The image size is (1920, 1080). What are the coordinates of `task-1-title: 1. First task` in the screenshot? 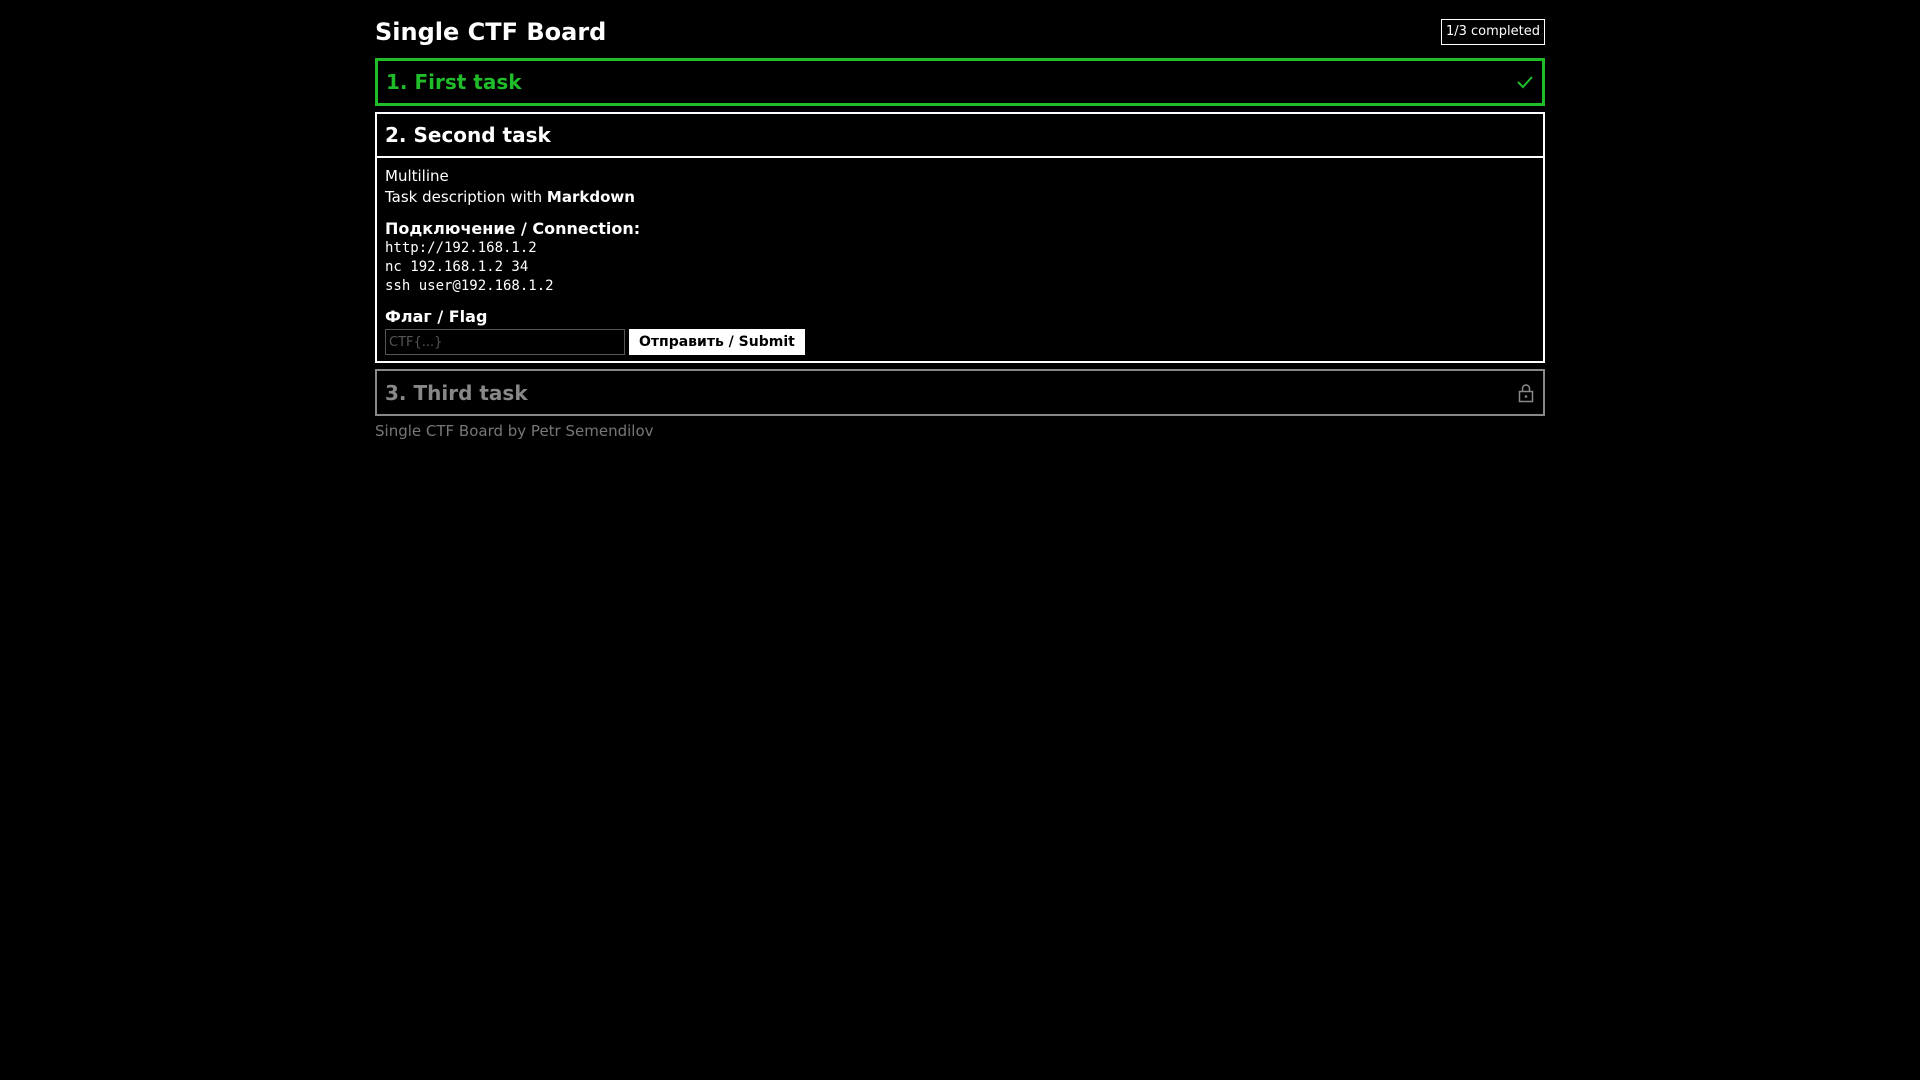 It's located at (454, 82).